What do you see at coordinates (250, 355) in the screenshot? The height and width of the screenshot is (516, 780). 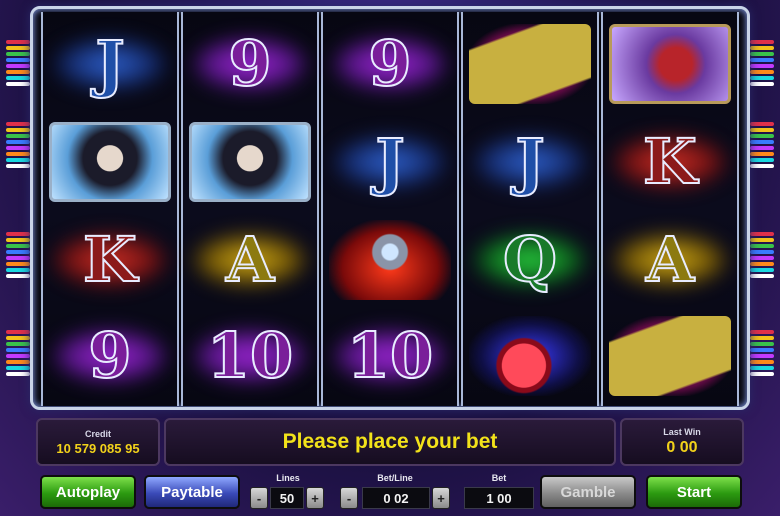 I see `symbol-glyph: 10` at bounding box center [250, 355].